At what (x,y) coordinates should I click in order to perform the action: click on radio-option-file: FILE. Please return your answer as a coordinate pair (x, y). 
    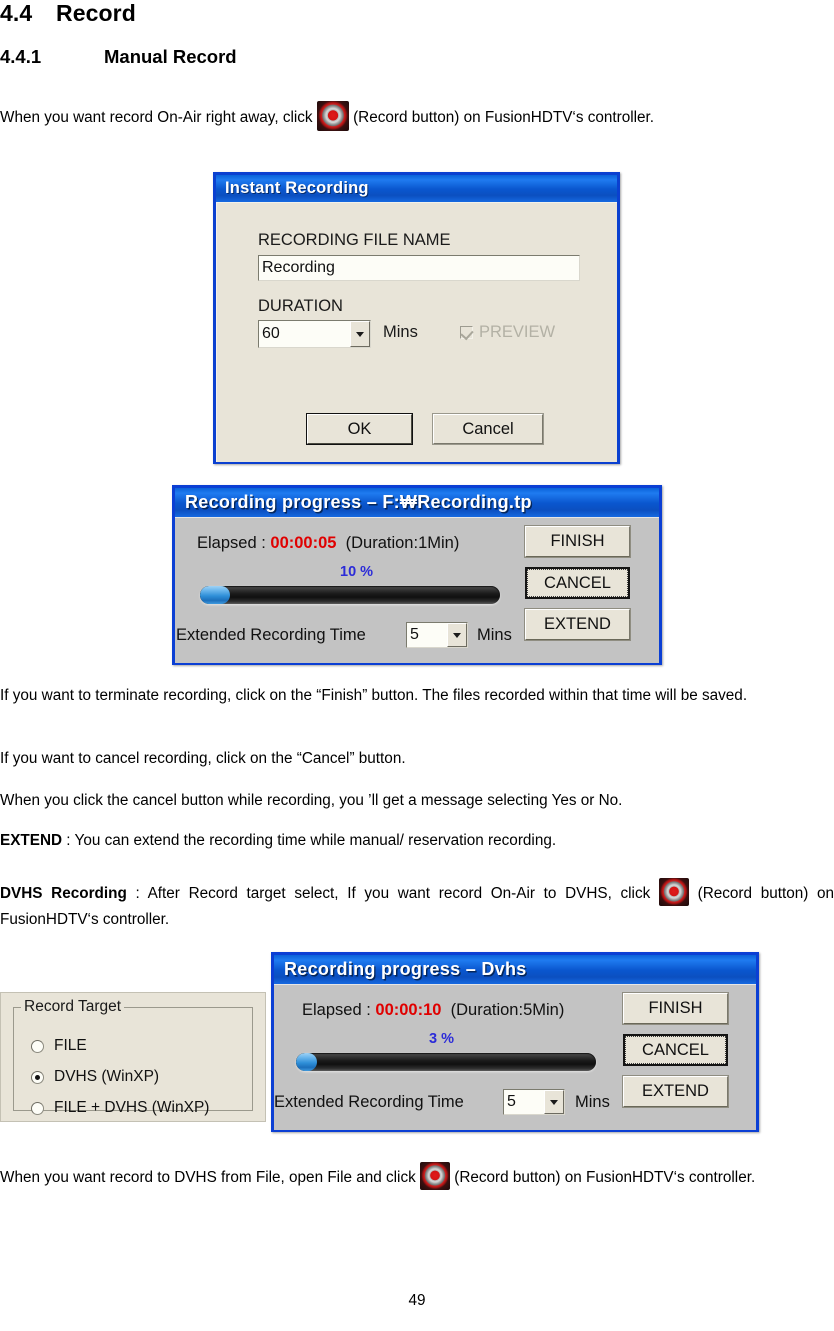
    Looking at the image, I should click on (59, 1046).